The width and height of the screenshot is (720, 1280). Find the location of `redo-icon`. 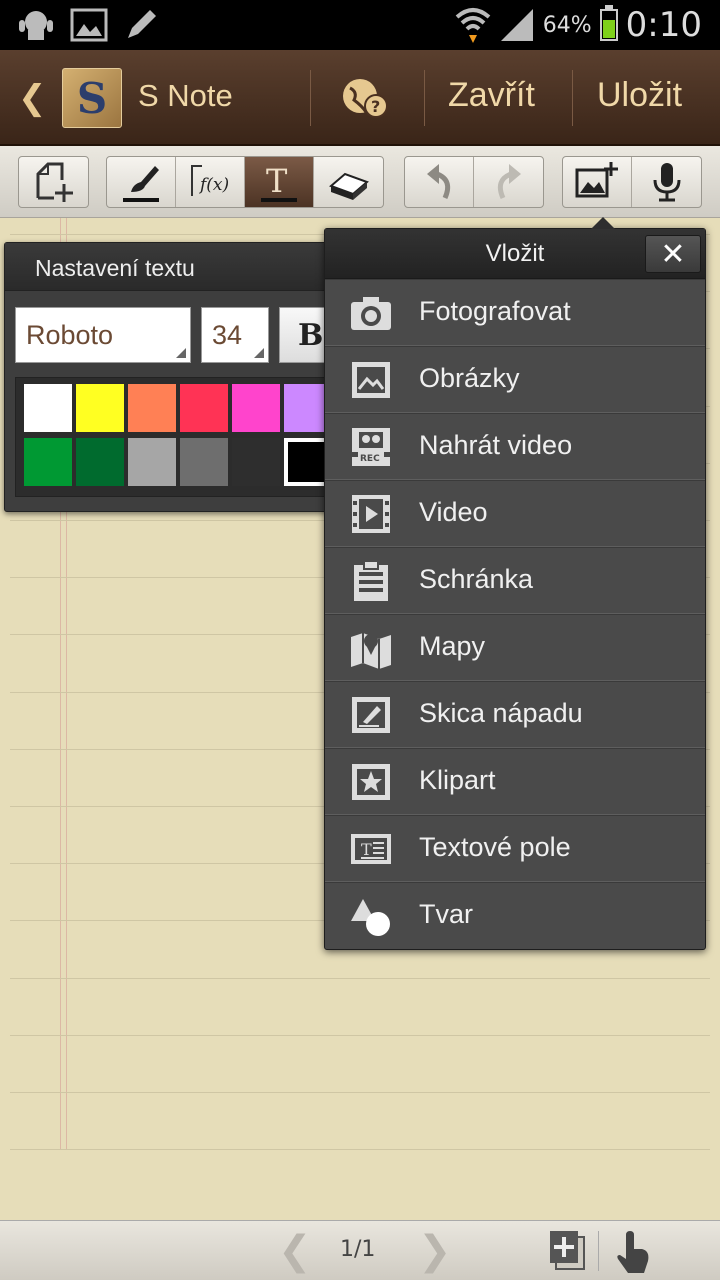

redo-icon is located at coordinates (509, 182).